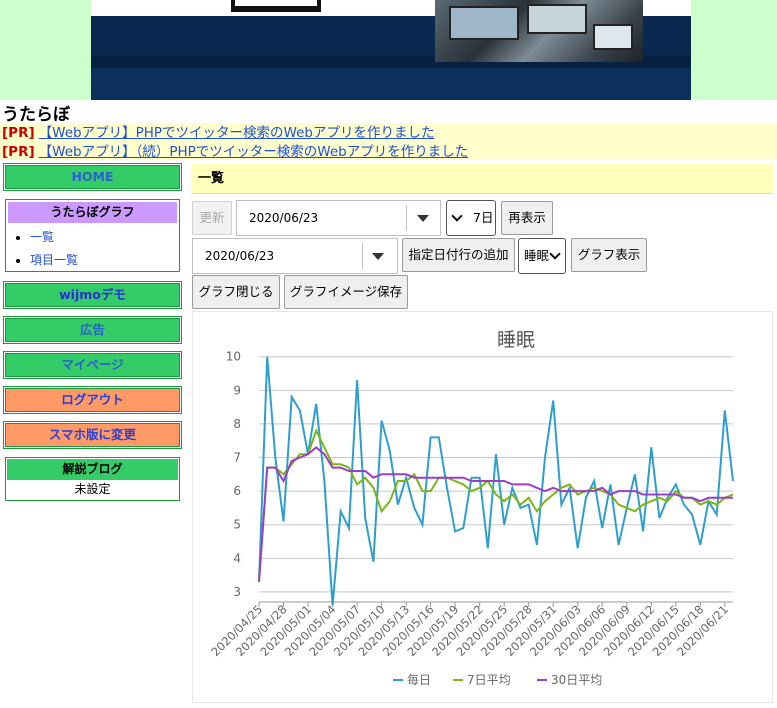 Image resolution: width=777 pixels, height=708 pixels. I want to click on sidebar-blog-box: 解説ブログ 未設定, so click(92, 479).